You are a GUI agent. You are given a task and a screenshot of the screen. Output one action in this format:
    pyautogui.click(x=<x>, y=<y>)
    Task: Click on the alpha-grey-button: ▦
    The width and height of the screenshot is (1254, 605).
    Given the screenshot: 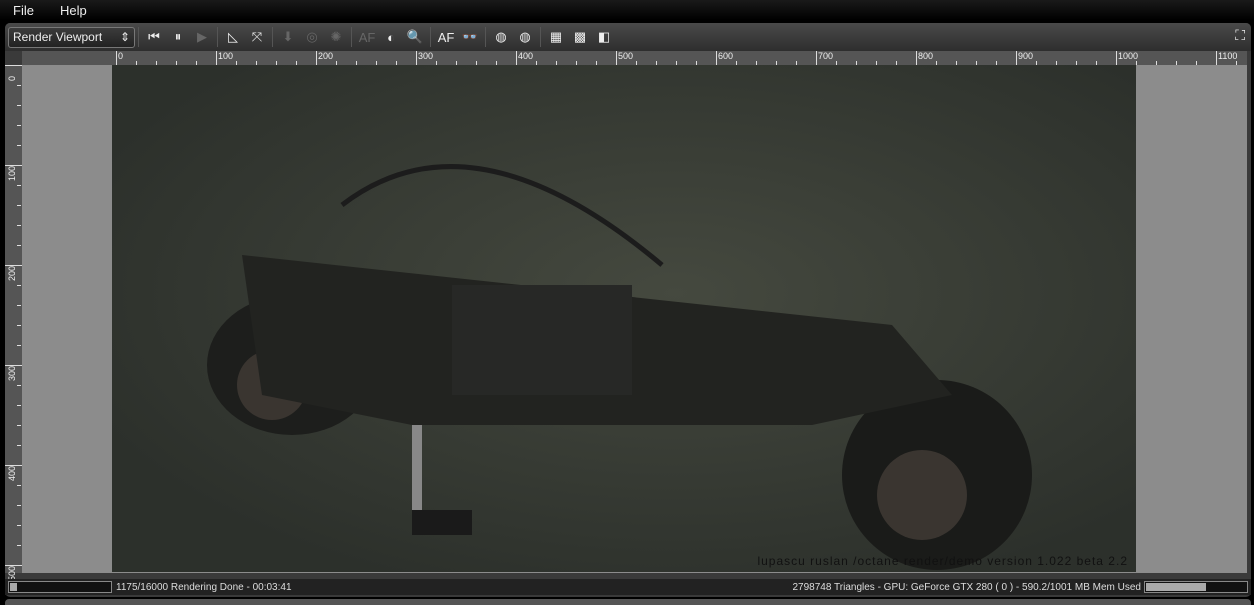 What is the action you would take?
    pyautogui.click(x=556, y=37)
    